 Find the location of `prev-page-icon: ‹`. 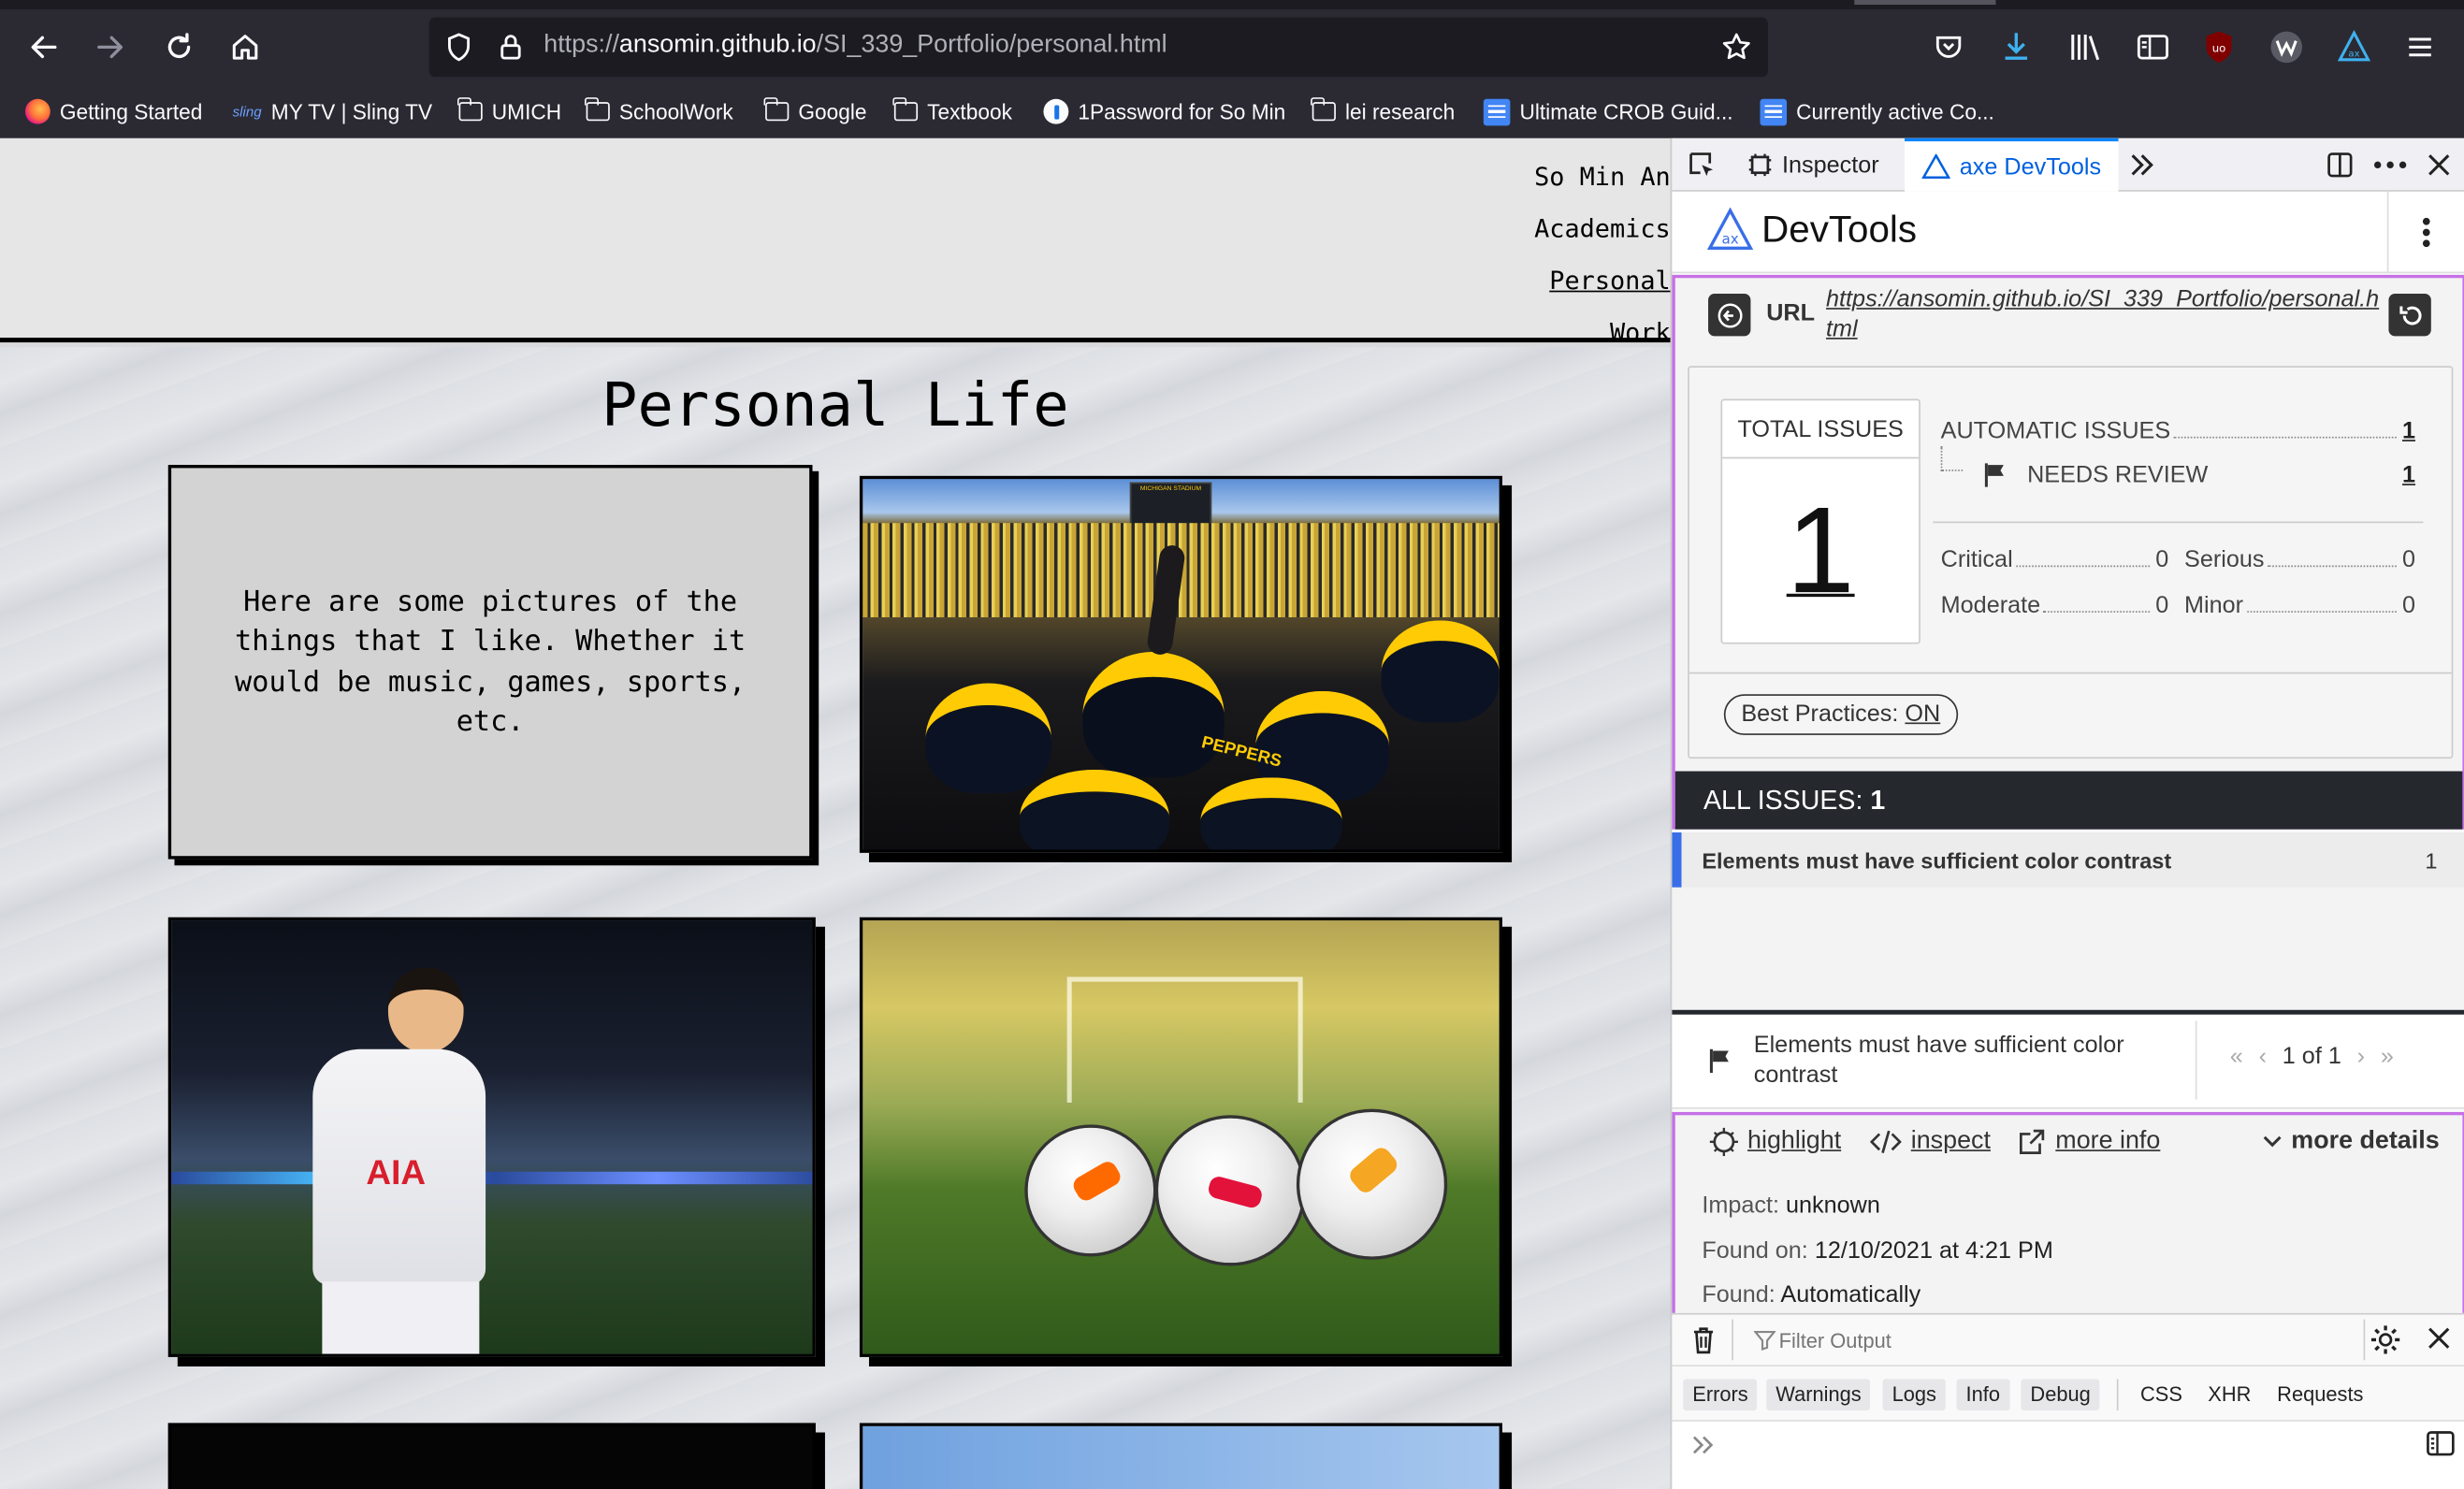

prev-page-icon: ‹ is located at coordinates (2263, 1056).